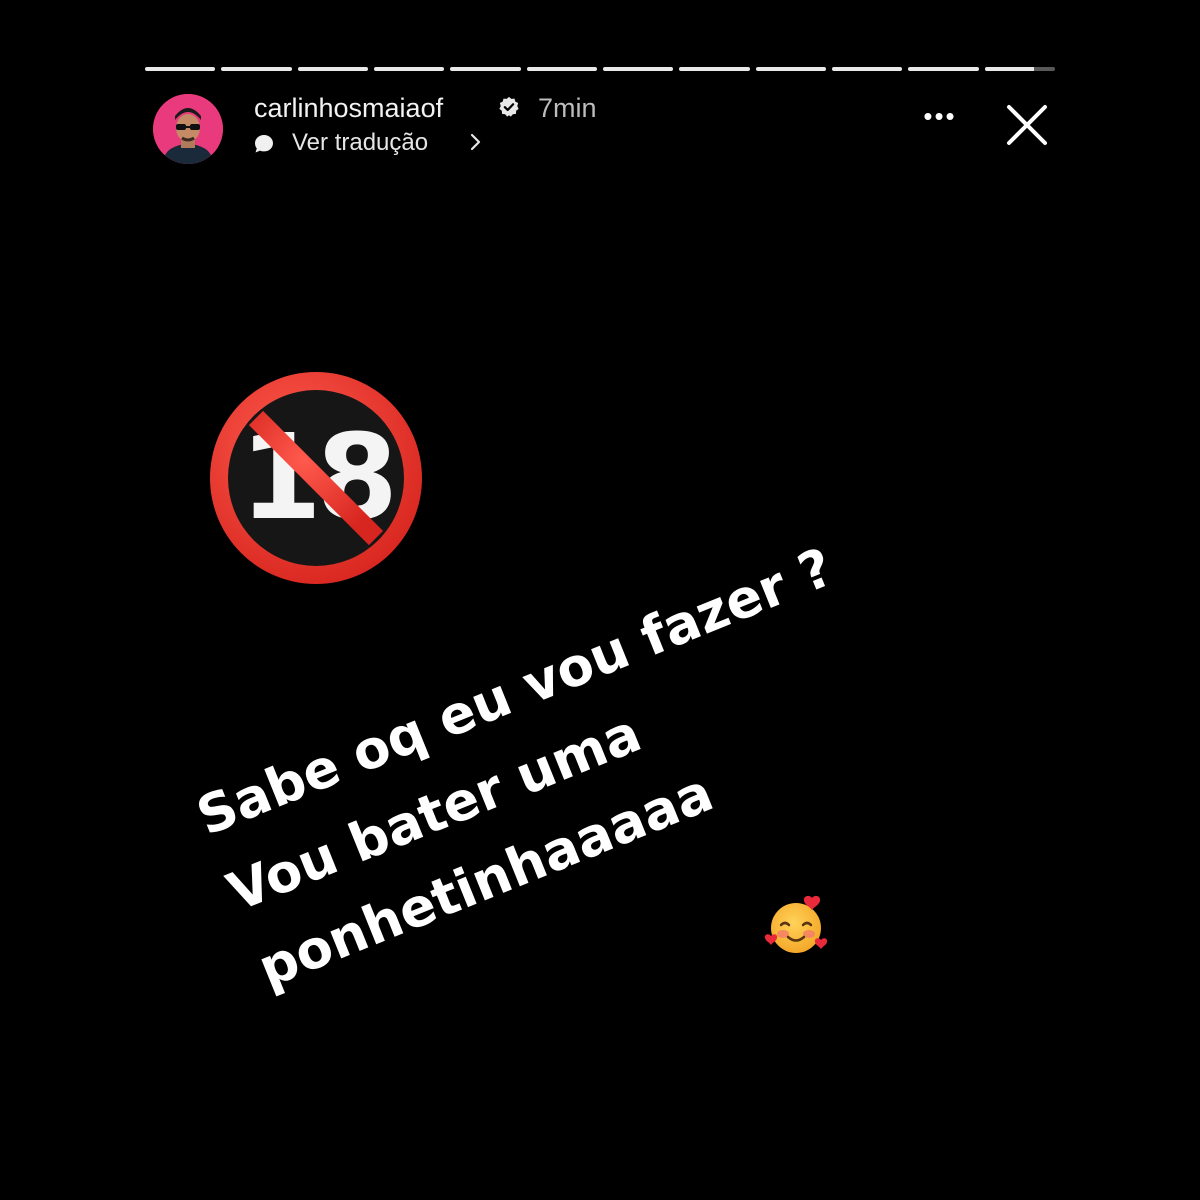  Describe the element at coordinates (509, 106) in the screenshot. I see `verified-badge-icon` at that location.